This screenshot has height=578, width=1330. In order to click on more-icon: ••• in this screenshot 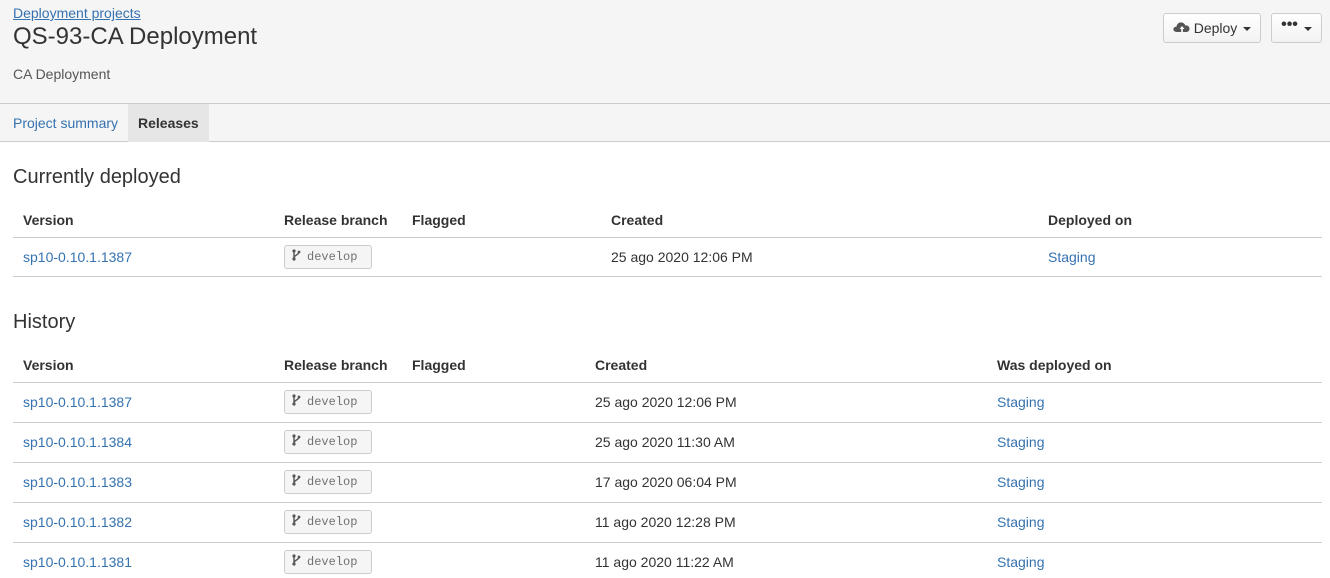, I will do `click(1289, 24)`.